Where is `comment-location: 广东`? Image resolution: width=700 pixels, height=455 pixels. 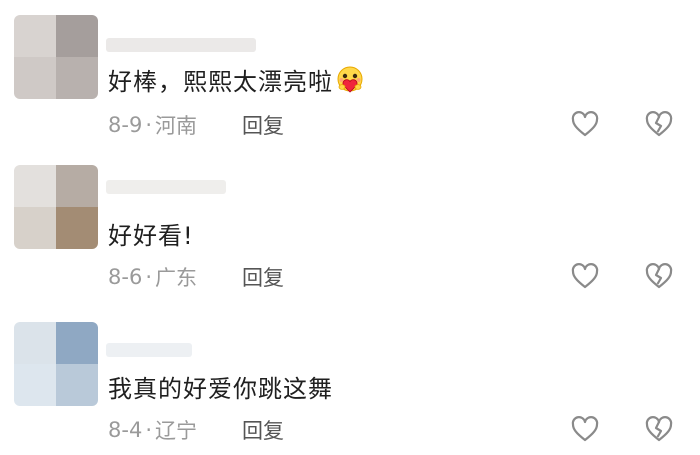 comment-location: 广东 is located at coordinates (176, 278).